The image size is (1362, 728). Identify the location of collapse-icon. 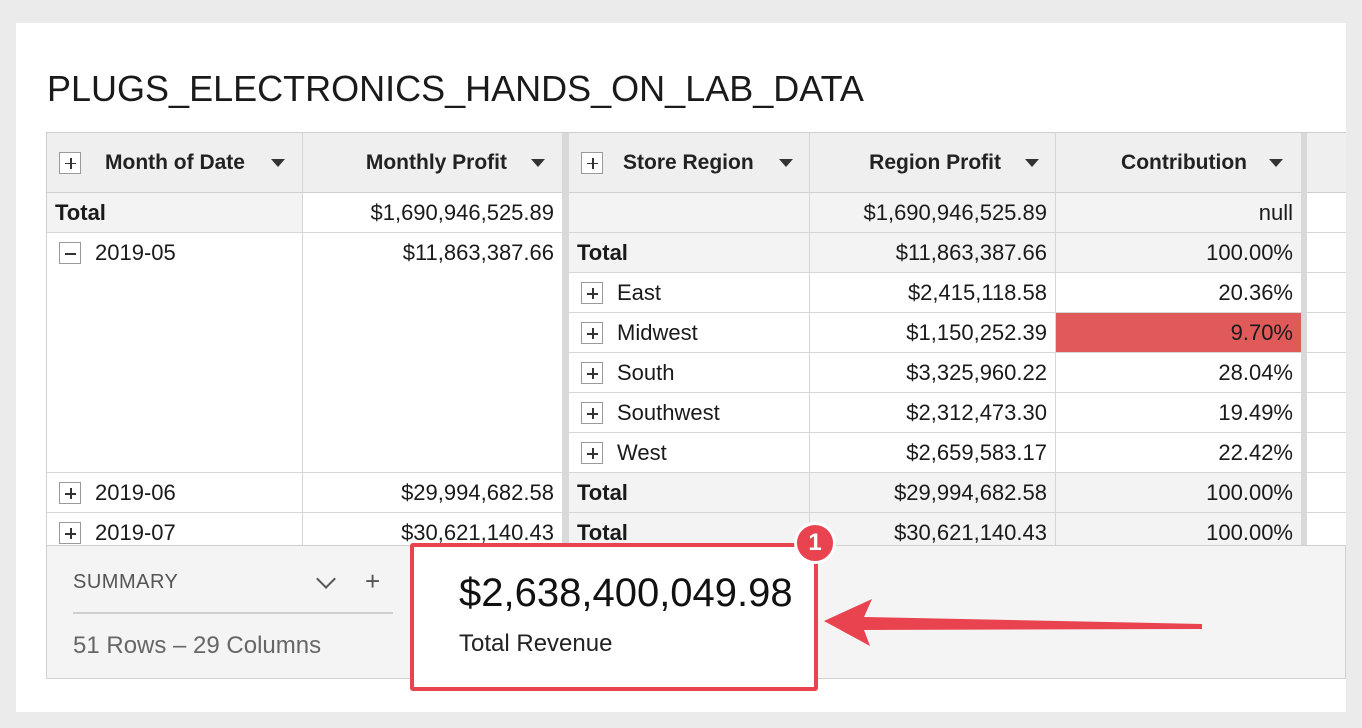
(70, 253).